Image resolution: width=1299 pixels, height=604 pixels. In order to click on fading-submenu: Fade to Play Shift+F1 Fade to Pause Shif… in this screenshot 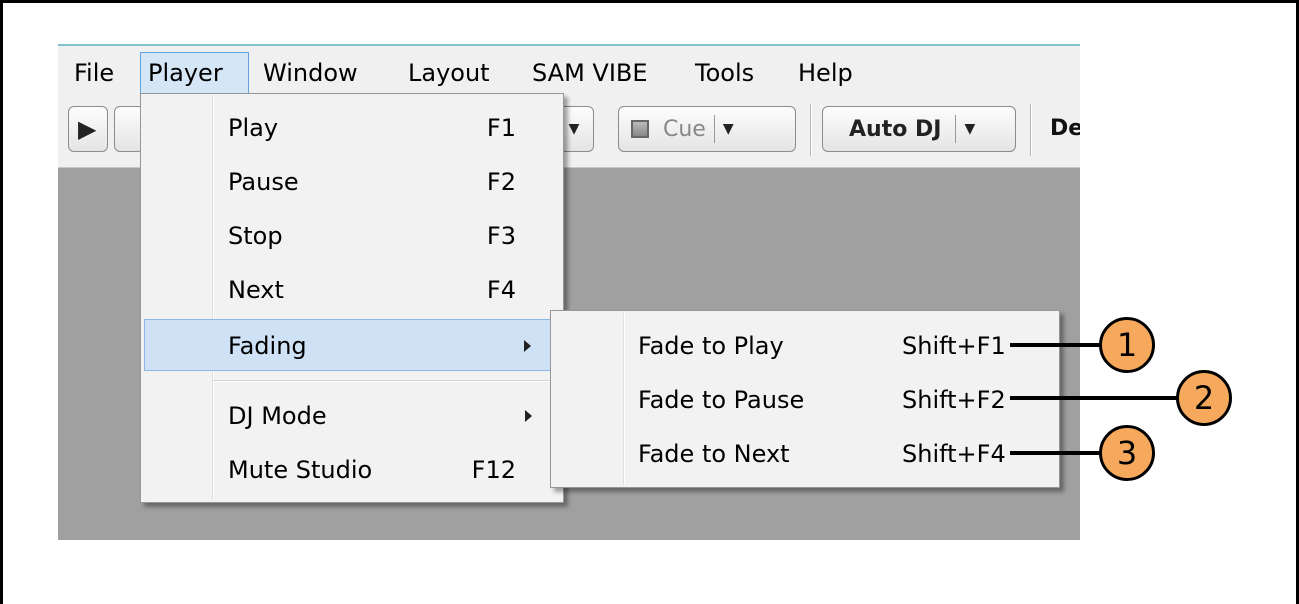, I will do `click(805, 399)`.